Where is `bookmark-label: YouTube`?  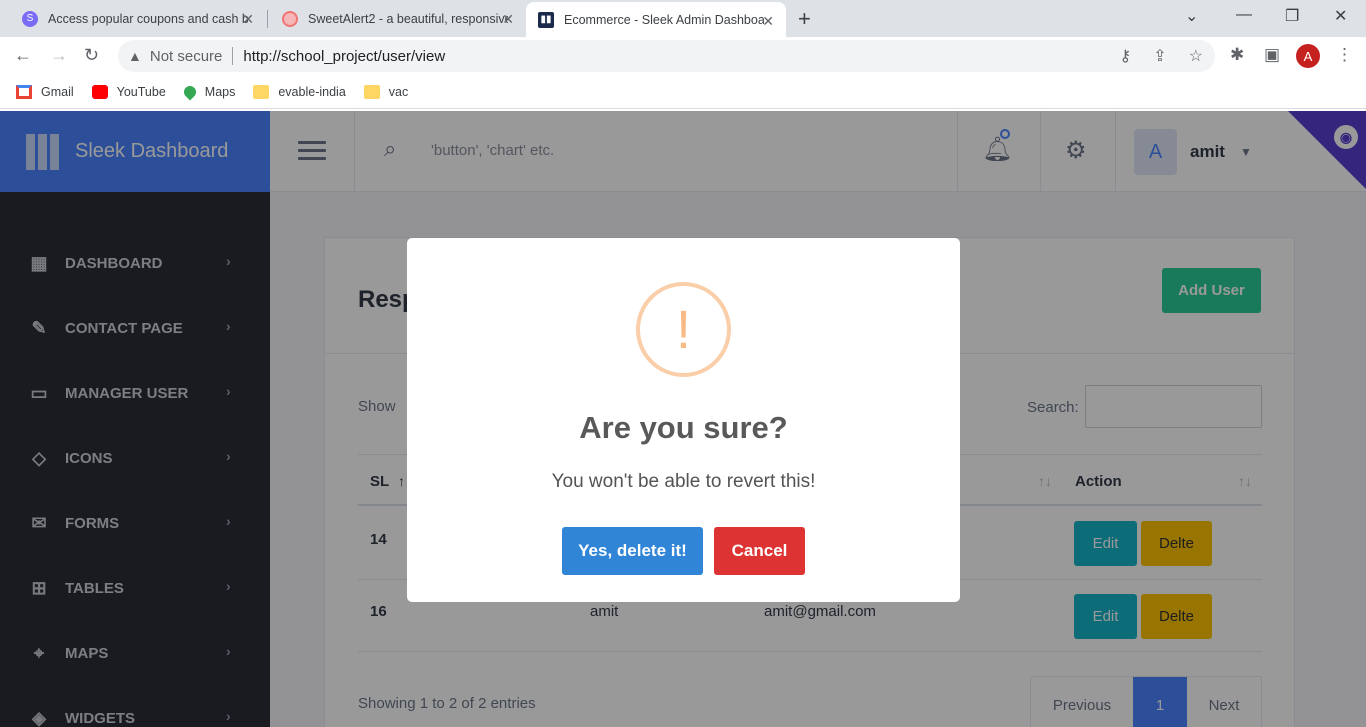 bookmark-label: YouTube is located at coordinates (141, 91).